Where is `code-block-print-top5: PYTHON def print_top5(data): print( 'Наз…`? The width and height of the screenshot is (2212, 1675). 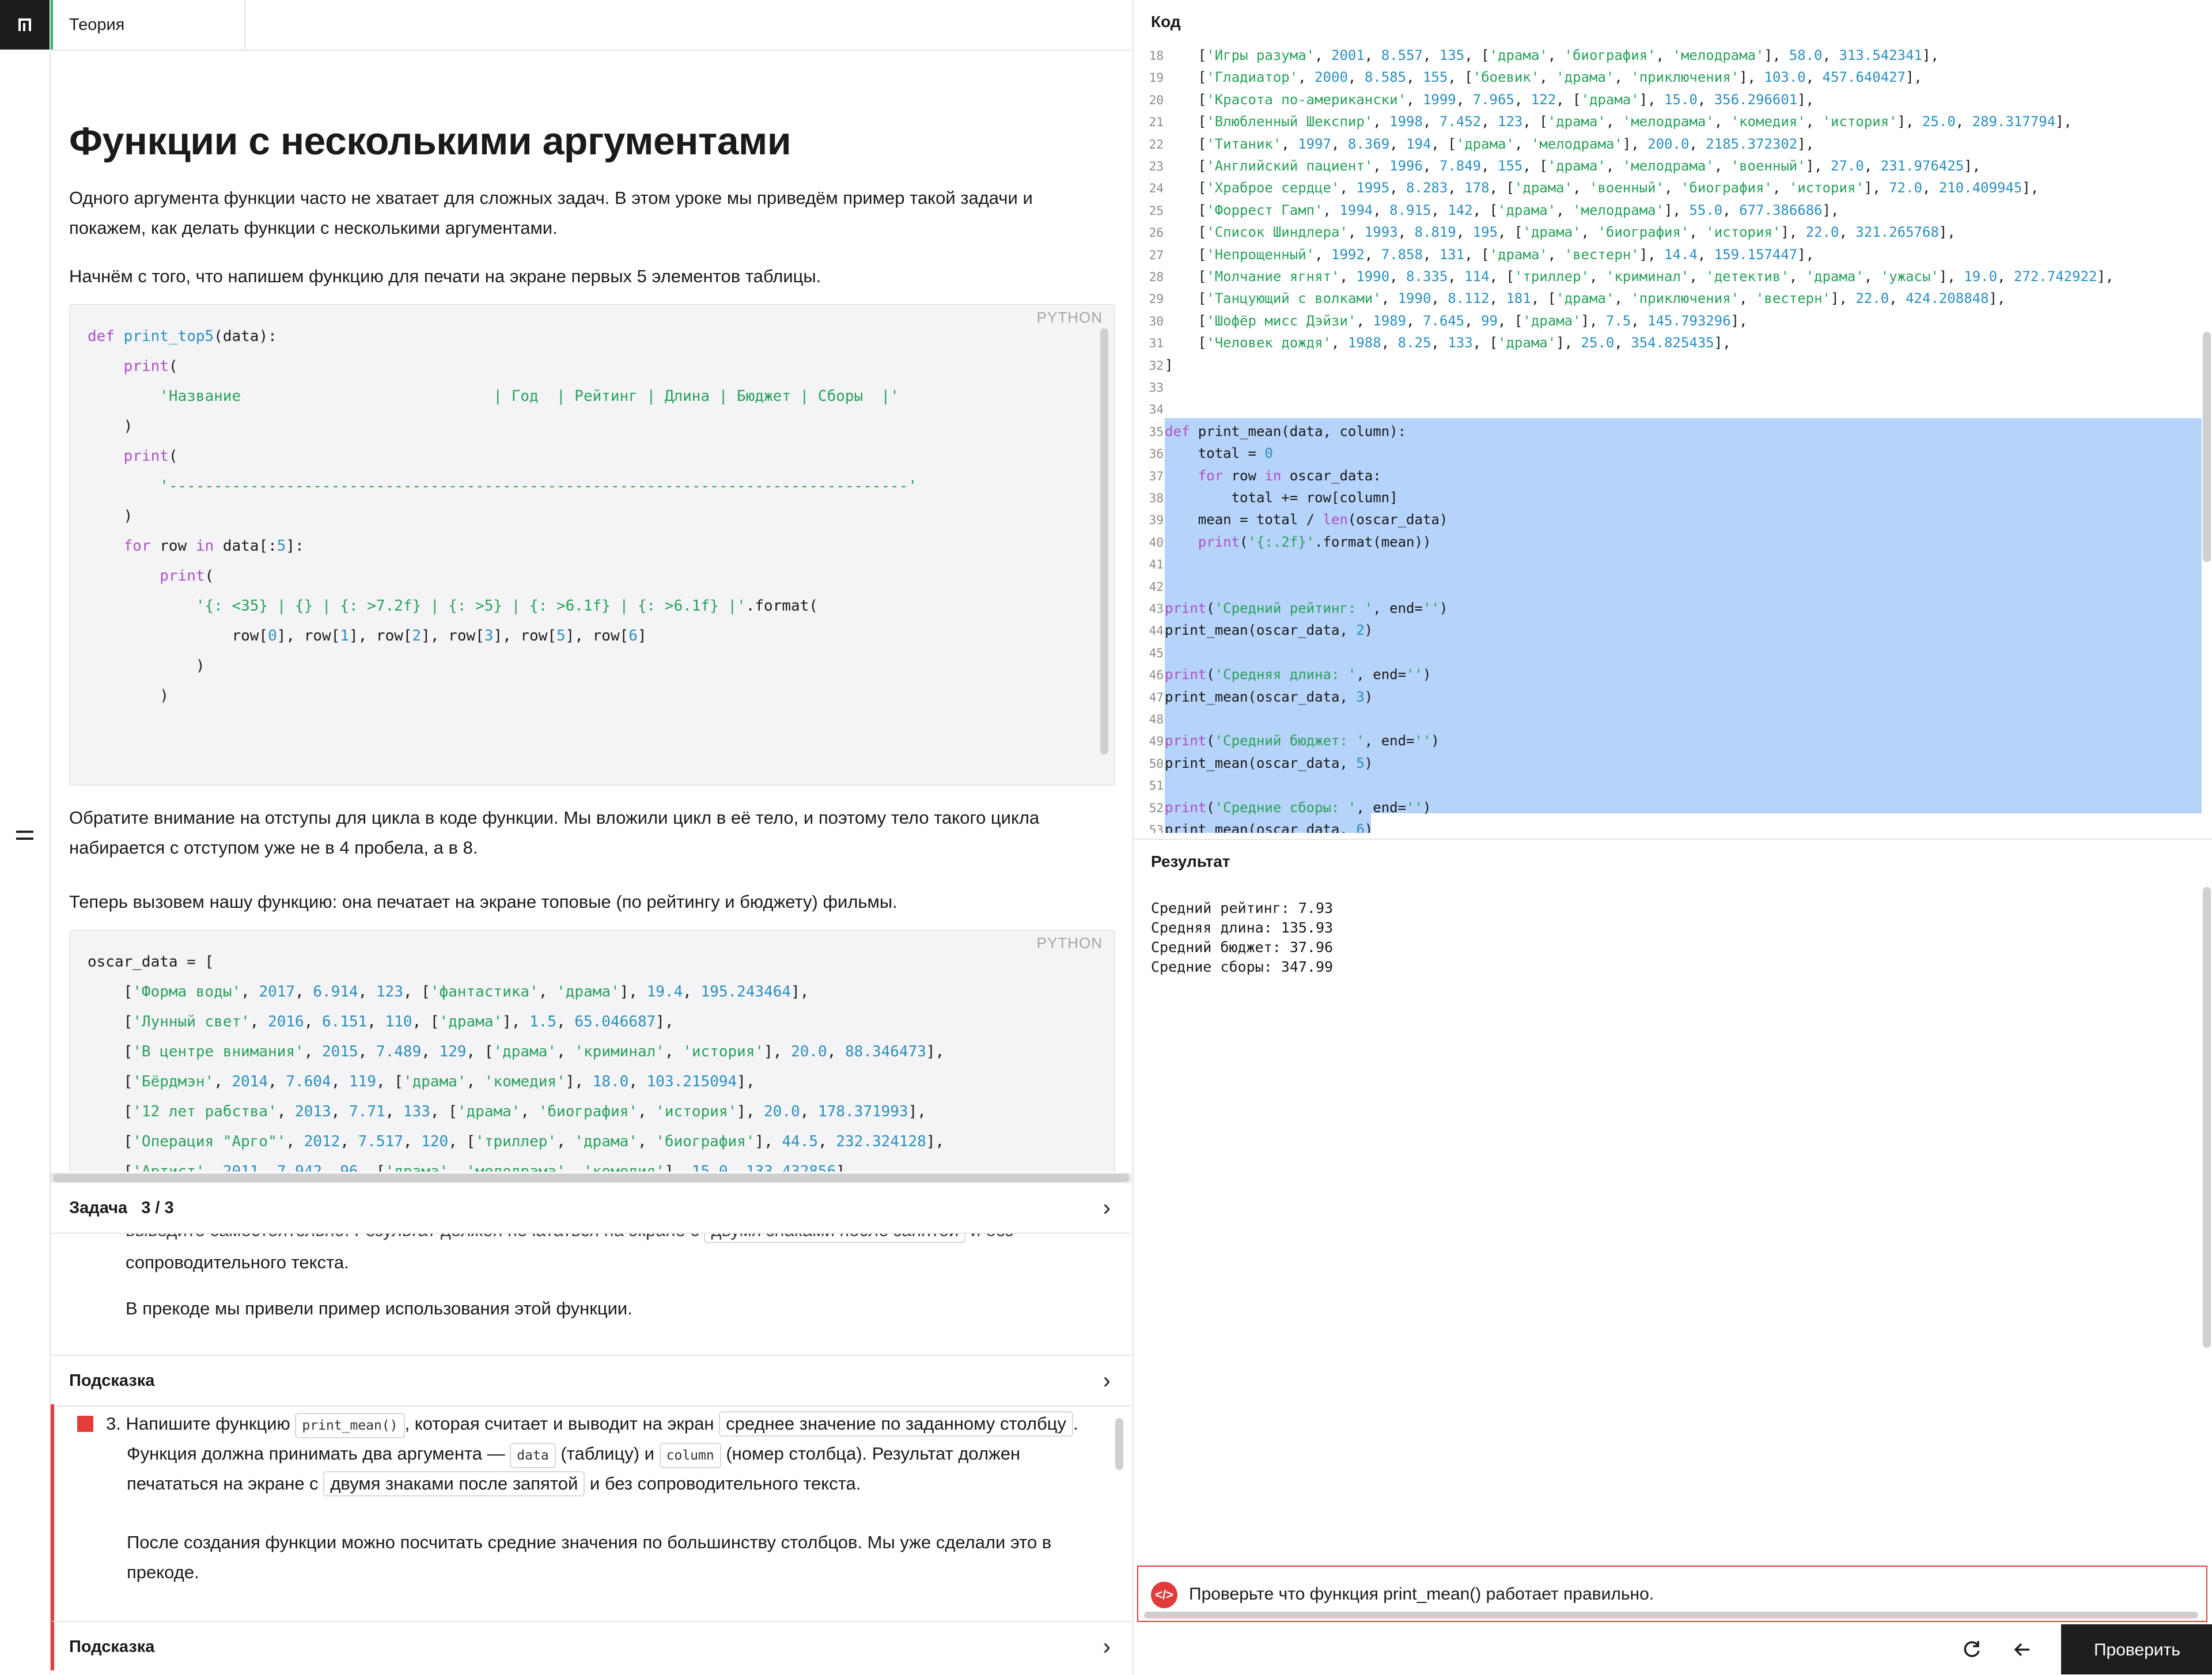
code-block-print-top5: PYTHON def print_top5(data): print( 'Наз… is located at coordinates (592, 545).